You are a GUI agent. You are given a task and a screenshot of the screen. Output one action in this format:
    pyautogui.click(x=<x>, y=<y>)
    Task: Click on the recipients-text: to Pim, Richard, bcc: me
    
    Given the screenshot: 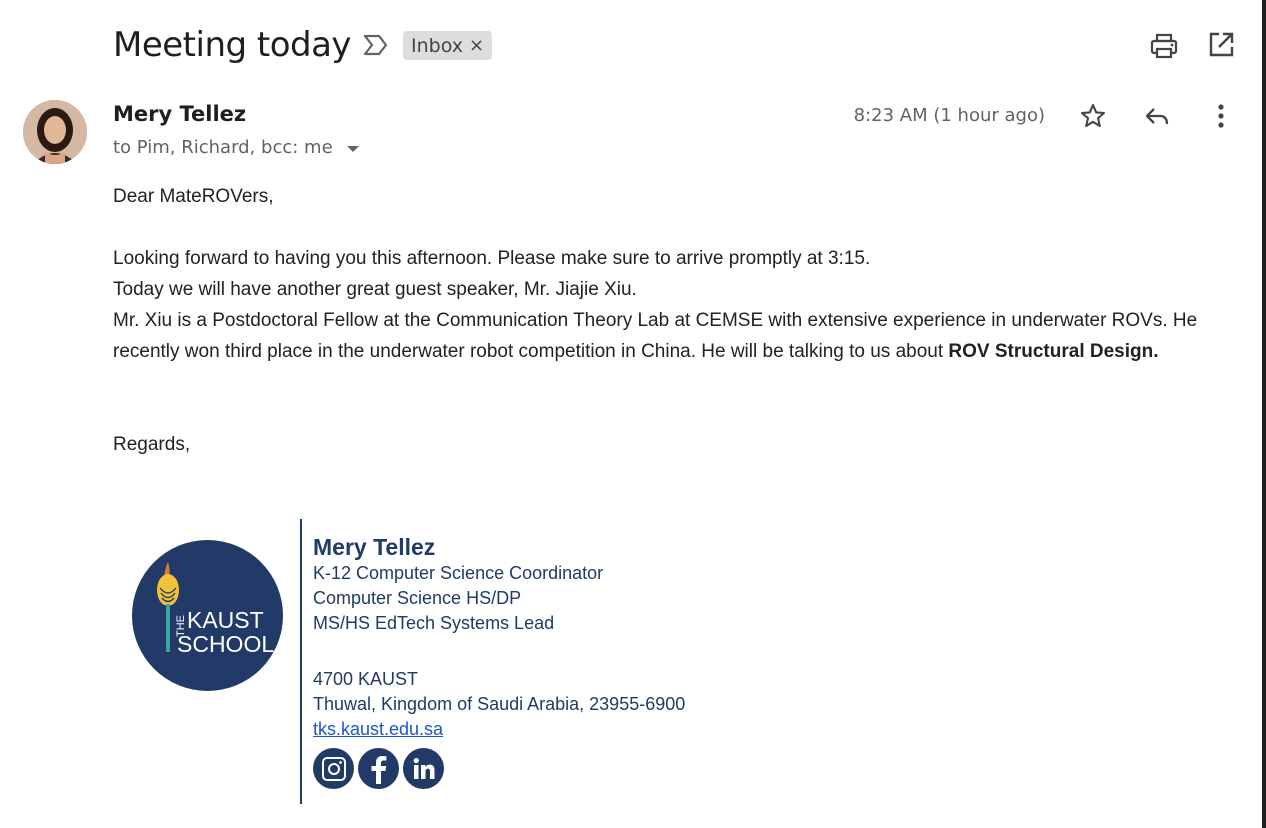 What is the action you would take?
    pyautogui.click(x=223, y=147)
    